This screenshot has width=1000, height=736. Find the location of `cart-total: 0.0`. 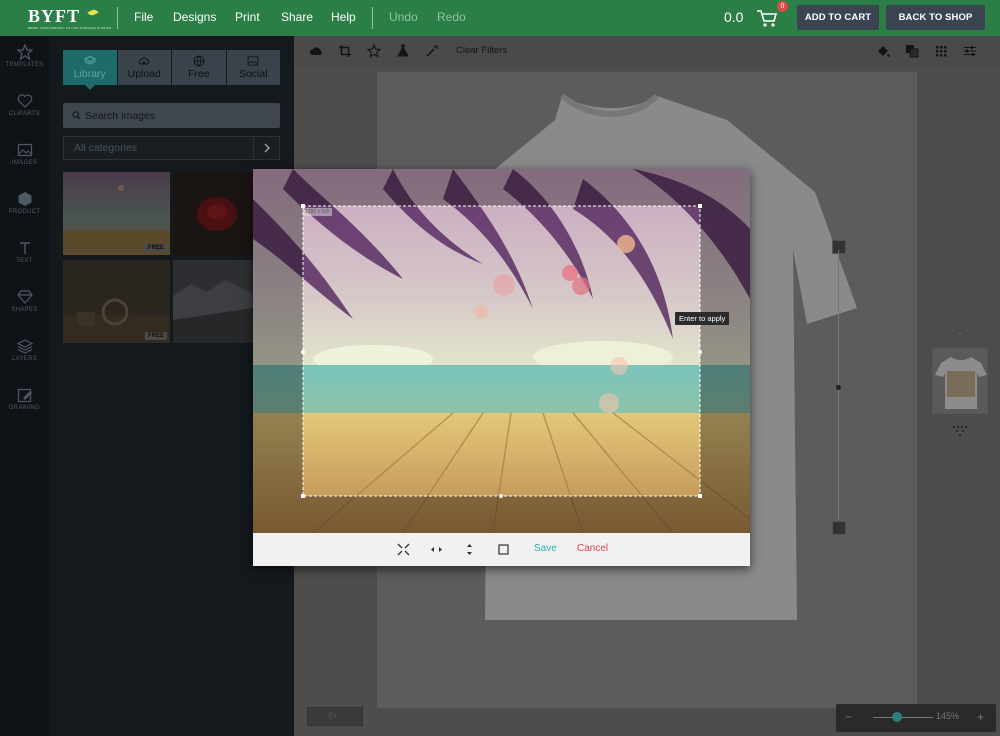

cart-total: 0.0 is located at coordinates (734, 17).